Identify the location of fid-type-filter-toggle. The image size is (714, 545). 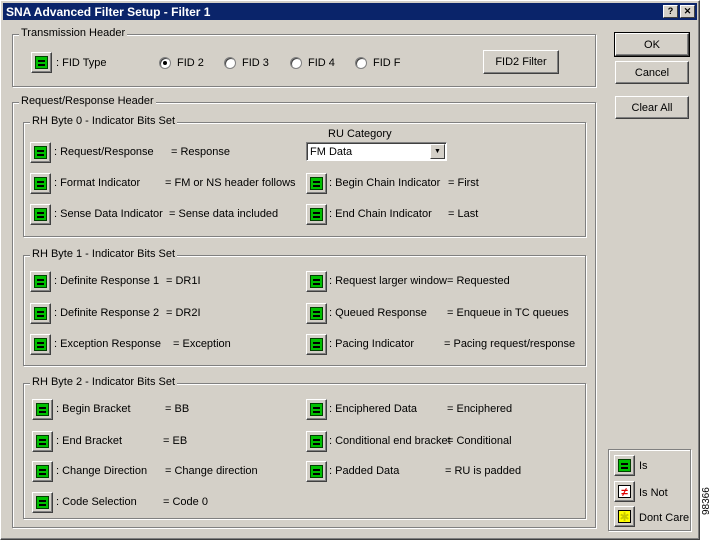
(41, 62).